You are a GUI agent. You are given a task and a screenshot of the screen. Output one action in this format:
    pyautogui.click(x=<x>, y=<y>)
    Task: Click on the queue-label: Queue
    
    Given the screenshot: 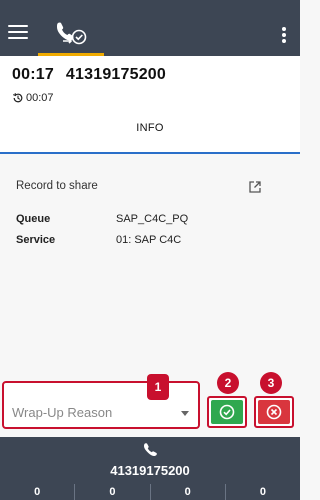 What is the action you would take?
    pyautogui.click(x=33, y=219)
    